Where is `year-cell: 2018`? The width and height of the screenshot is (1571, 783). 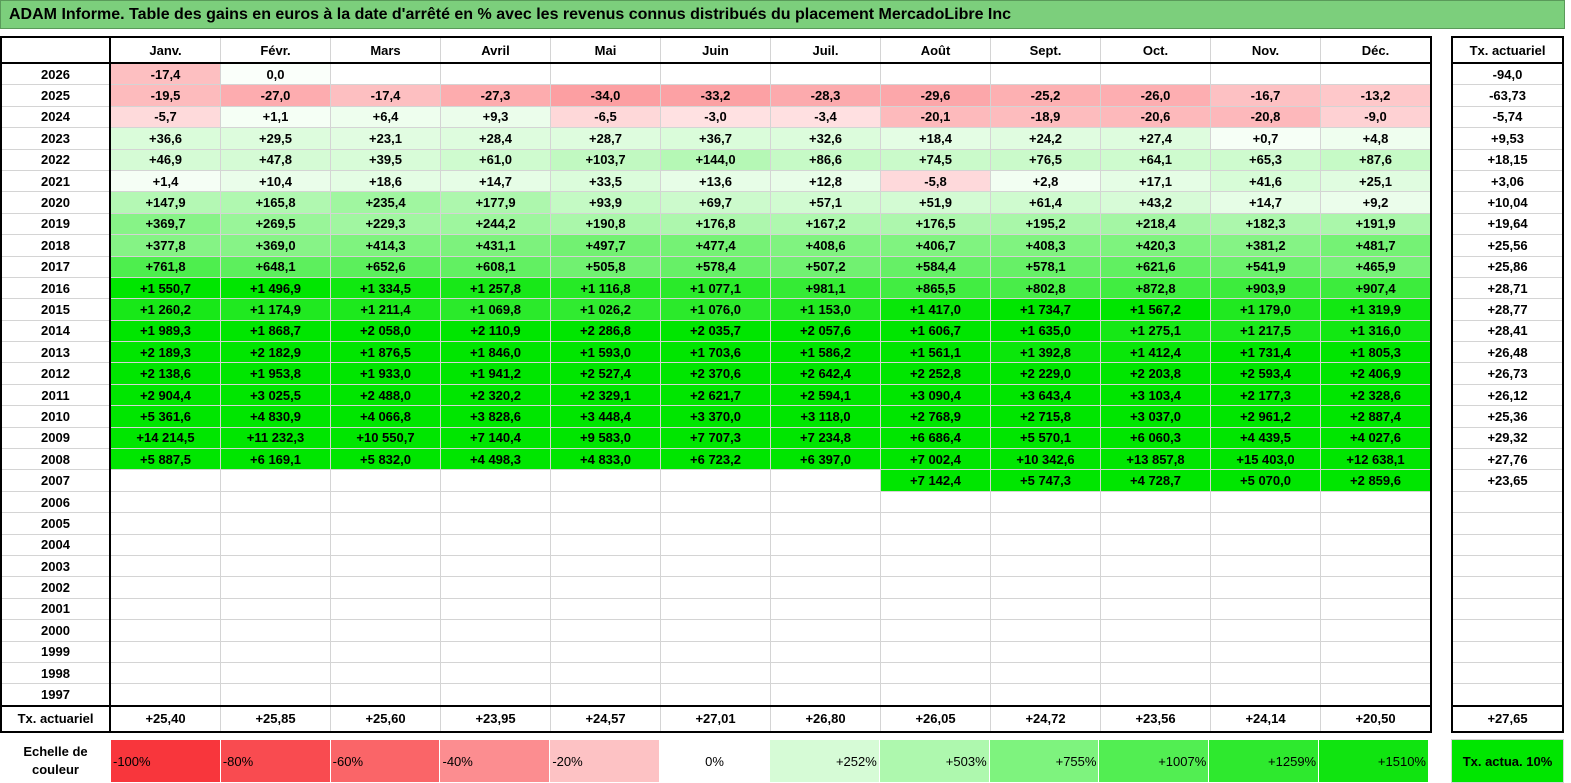
year-cell: 2018 is located at coordinates (55, 245).